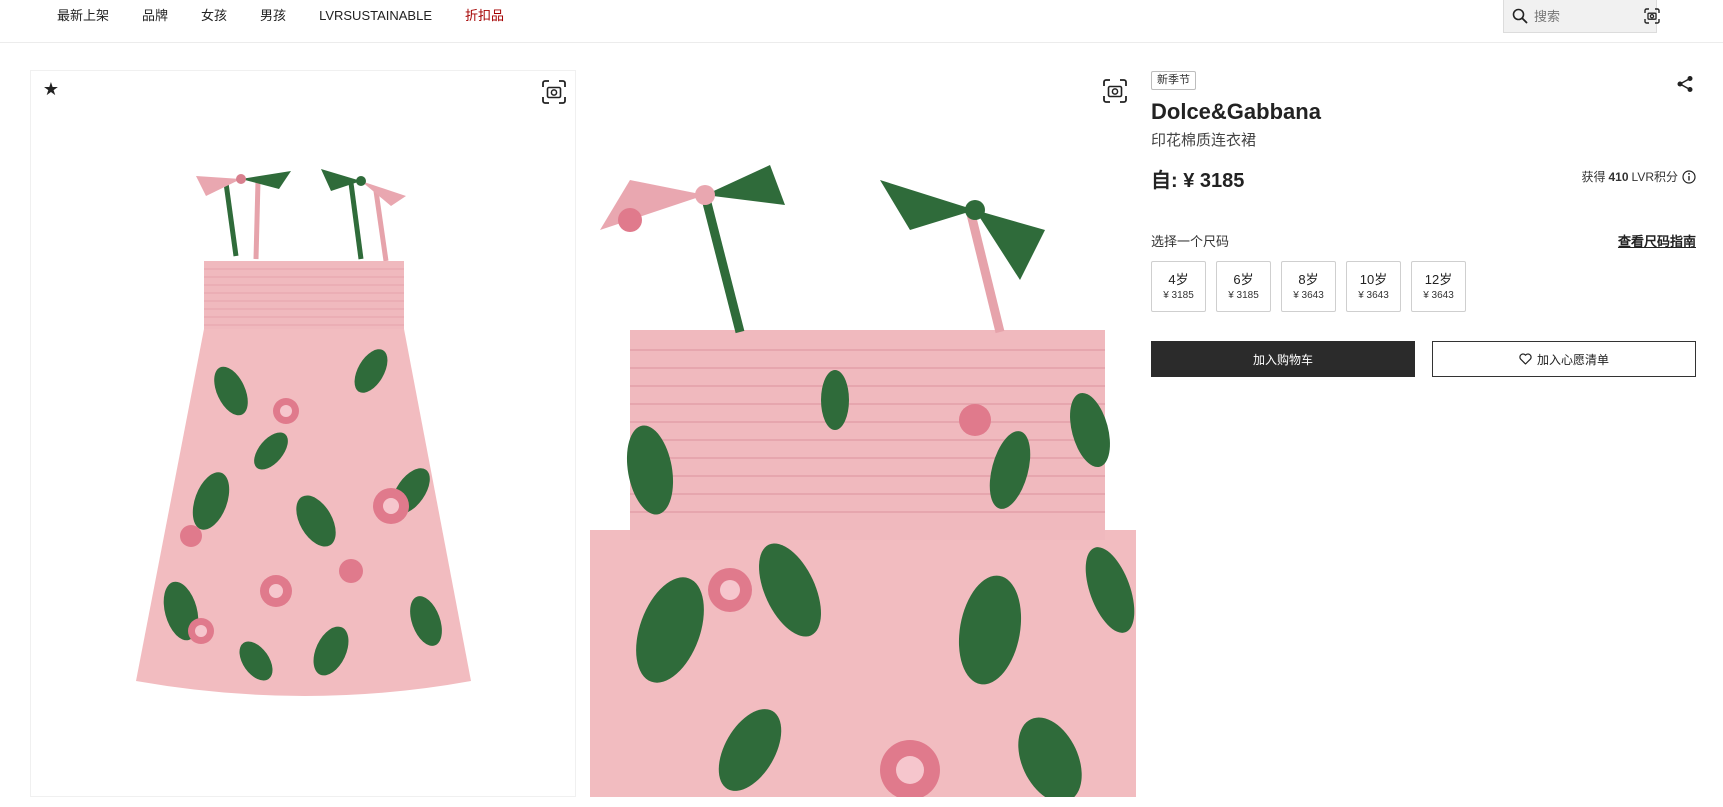 This screenshot has height=807, width=1723. Describe the element at coordinates (1520, 16) in the screenshot. I see `search-icon` at that location.